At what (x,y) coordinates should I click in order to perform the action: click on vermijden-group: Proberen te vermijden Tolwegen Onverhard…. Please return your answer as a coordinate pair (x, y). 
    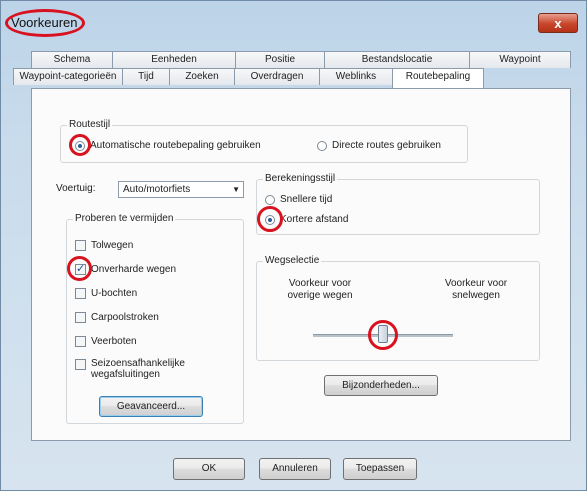
    Looking at the image, I should click on (155, 318).